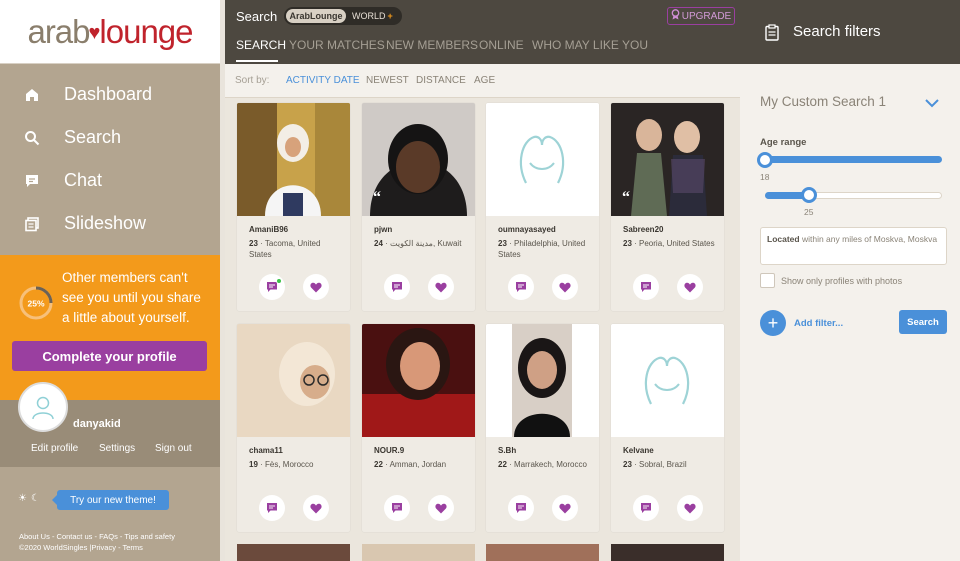  I want to click on footer-link-about: About Us, so click(34, 536).